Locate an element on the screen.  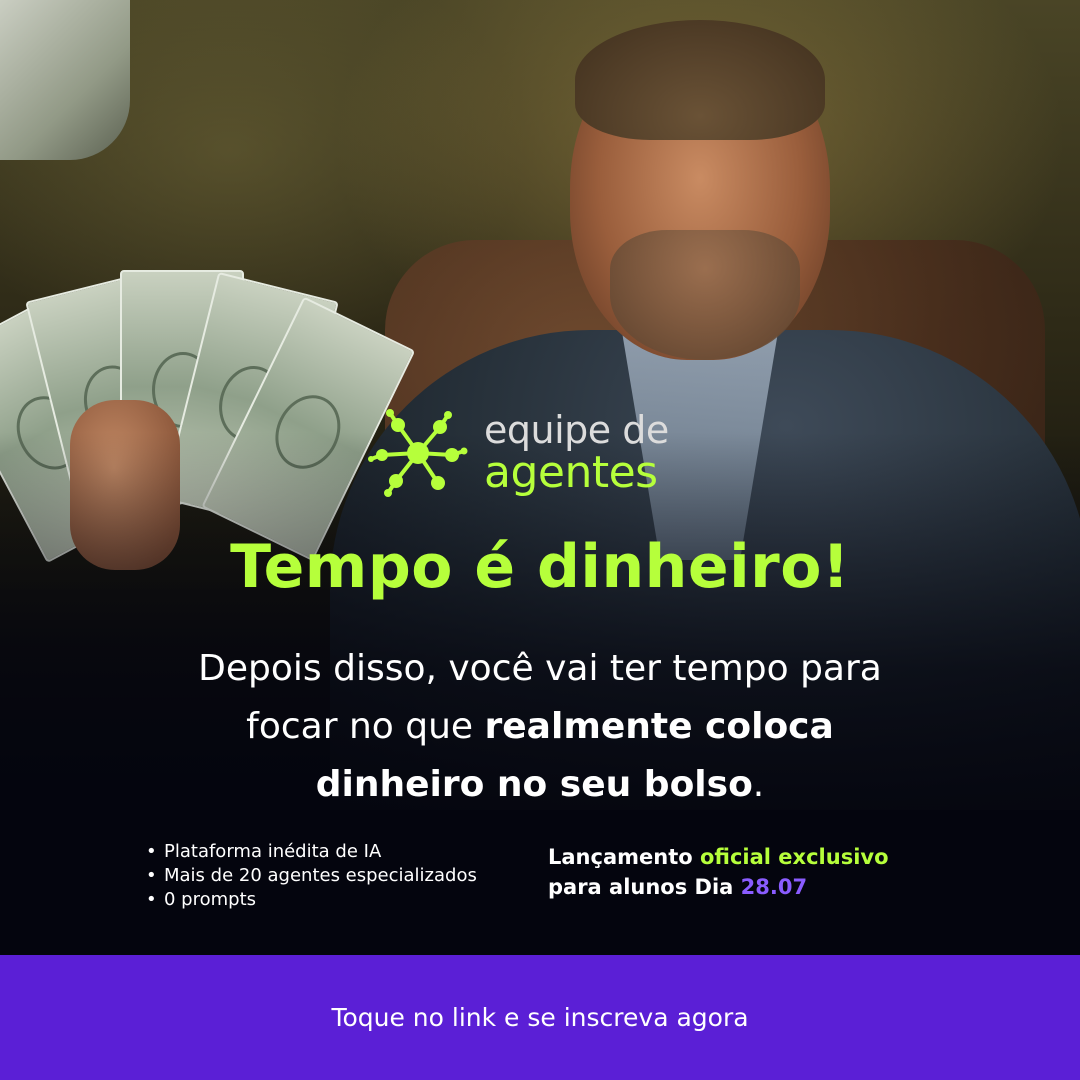
brand-logo: equipe de agentes is located at coordinates (518, 453).